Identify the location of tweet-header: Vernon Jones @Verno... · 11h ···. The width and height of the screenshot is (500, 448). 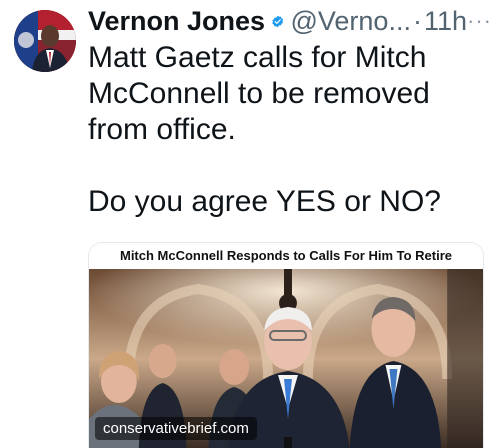
(290, 21).